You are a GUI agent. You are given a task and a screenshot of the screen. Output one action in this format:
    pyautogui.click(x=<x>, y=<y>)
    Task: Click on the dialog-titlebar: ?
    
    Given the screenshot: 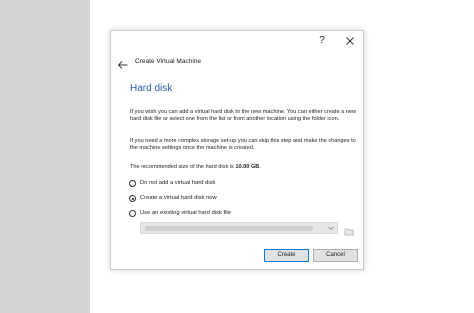 What is the action you would take?
    pyautogui.click(x=237, y=41)
    